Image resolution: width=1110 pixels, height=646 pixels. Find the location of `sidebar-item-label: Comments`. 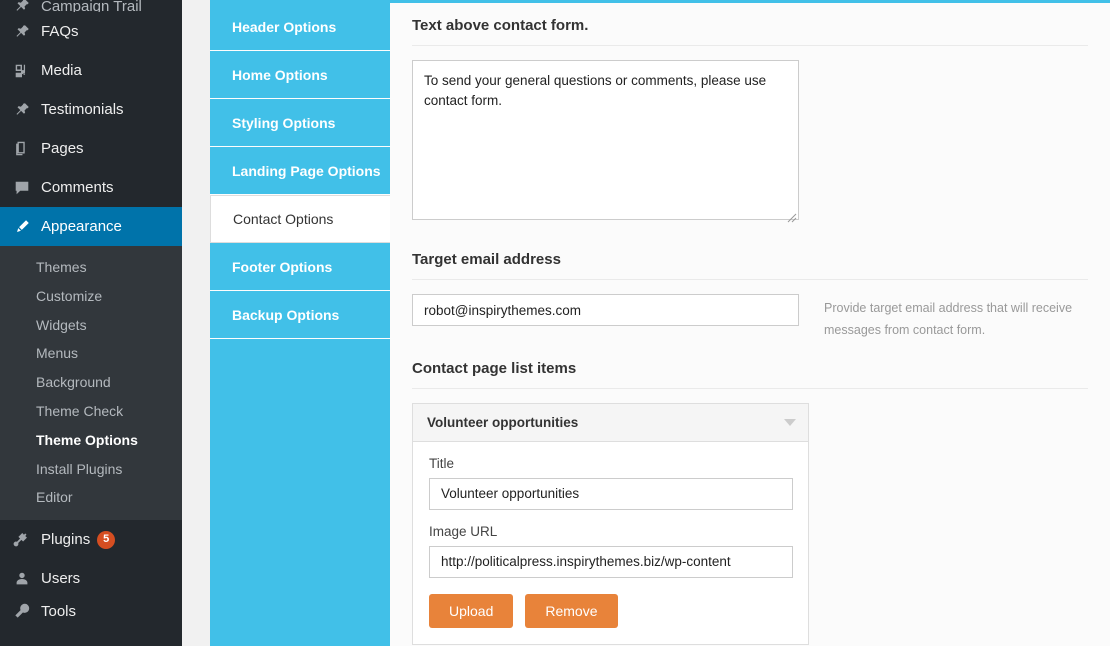

sidebar-item-label: Comments is located at coordinates (77, 187).